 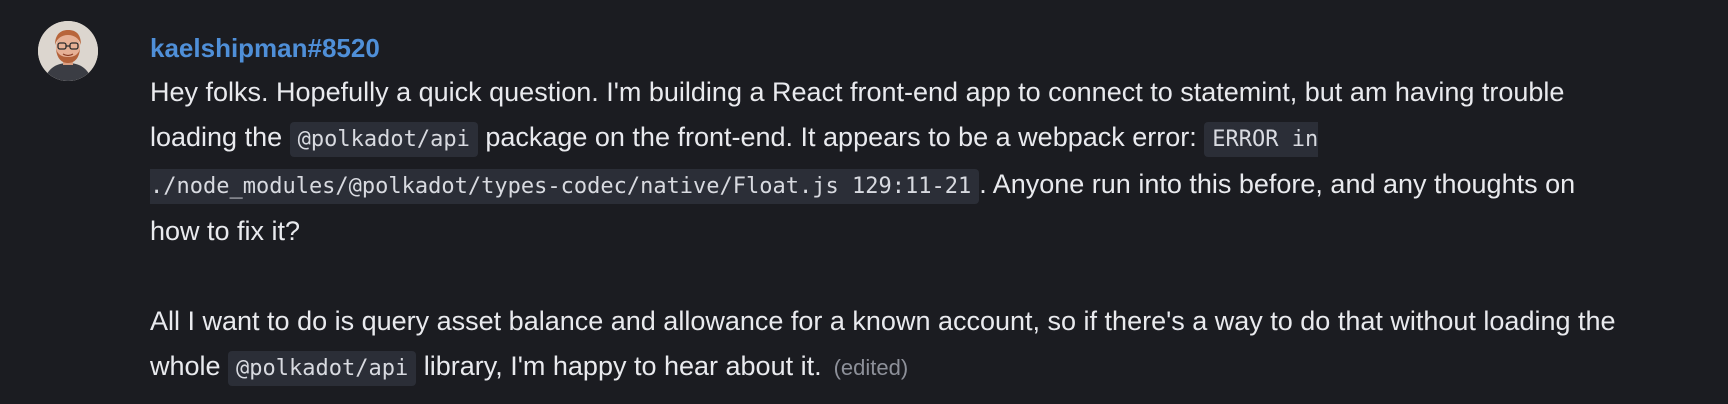 What do you see at coordinates (871, 367) in the screenshot?
I see `edited-label: (edited)` at bounding box center [871, 367].